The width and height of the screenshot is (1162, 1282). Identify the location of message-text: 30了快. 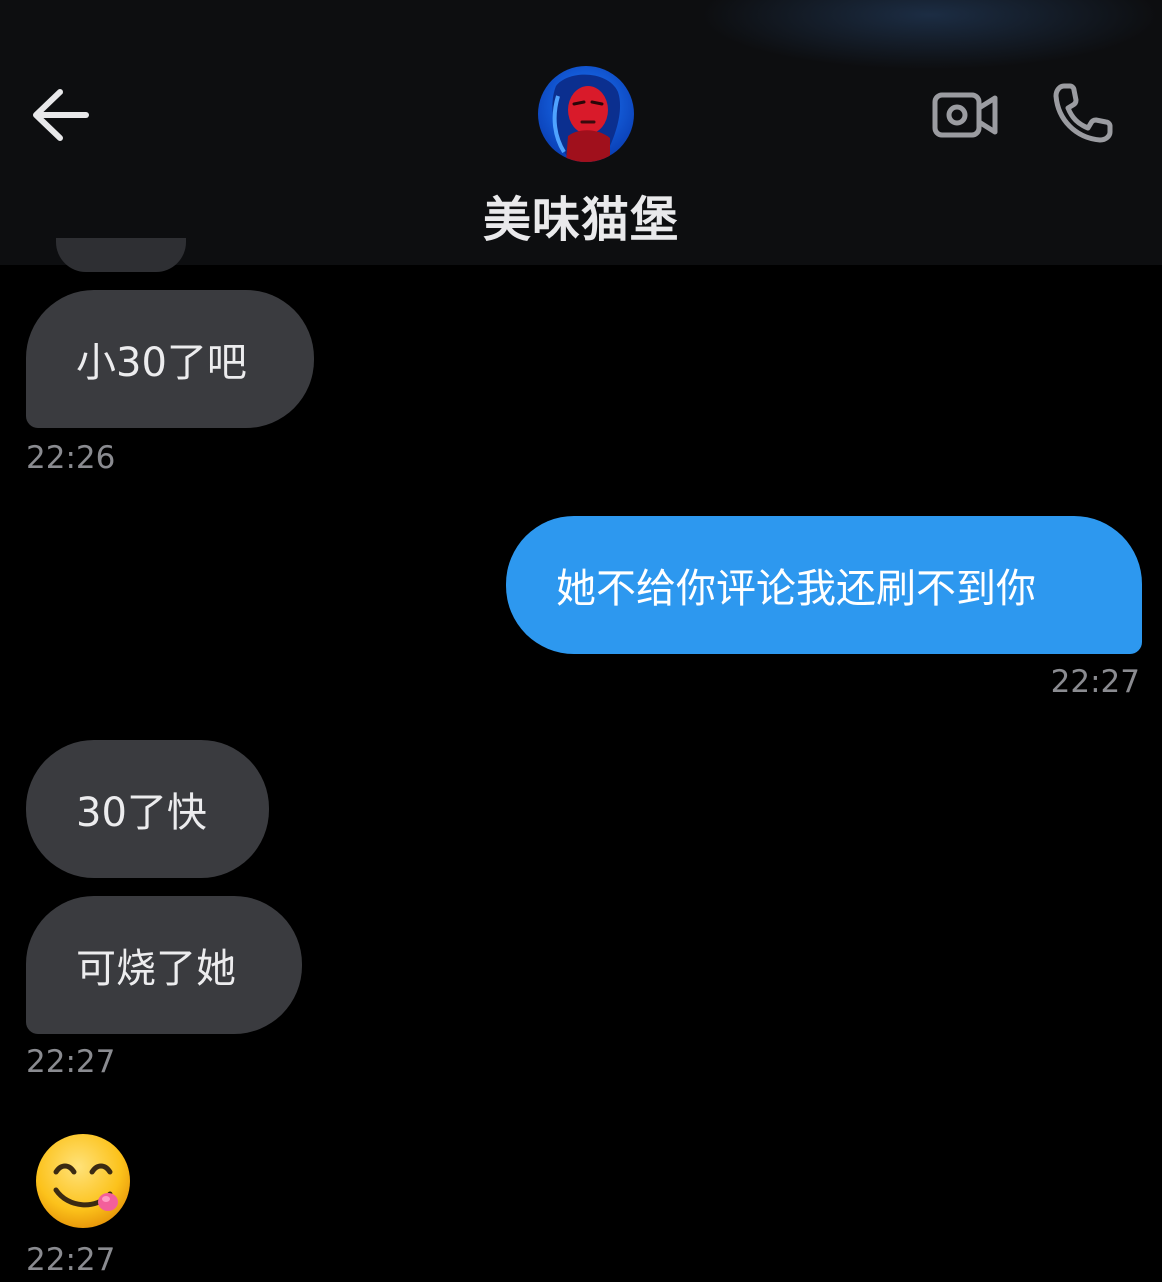
(141, 813).